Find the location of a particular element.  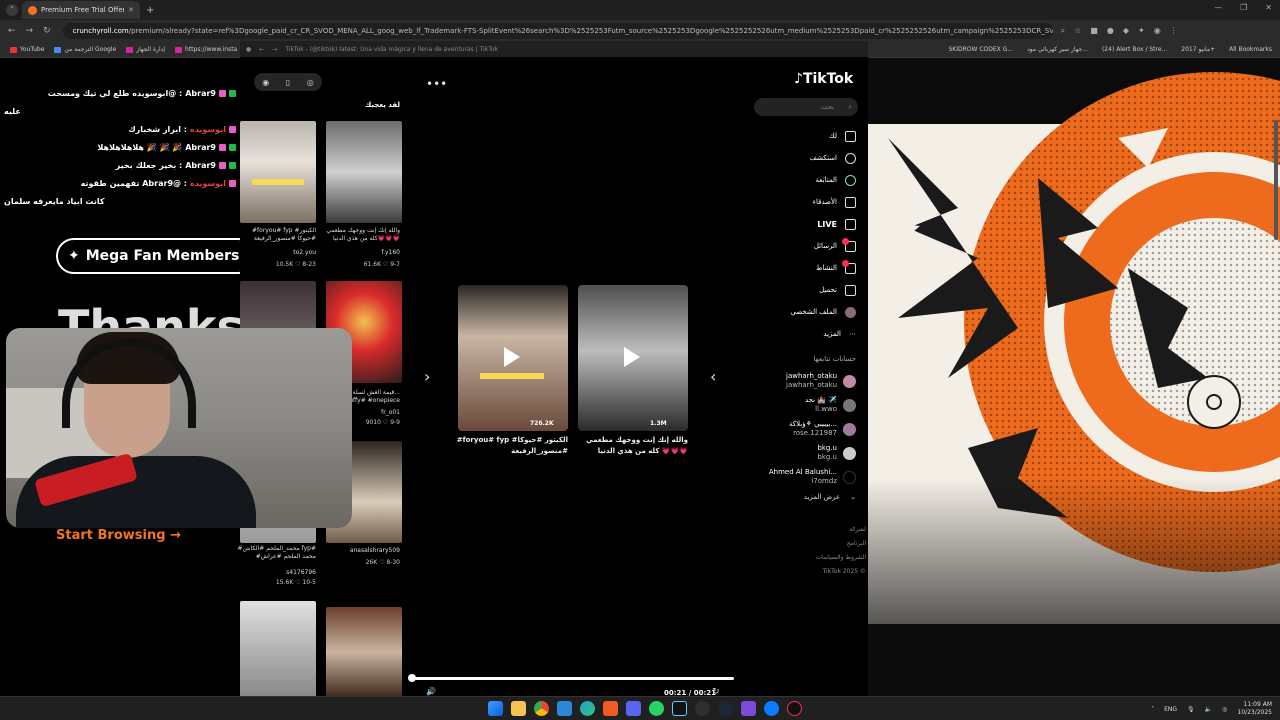

brave-icon is located at coordinates (610, 708).